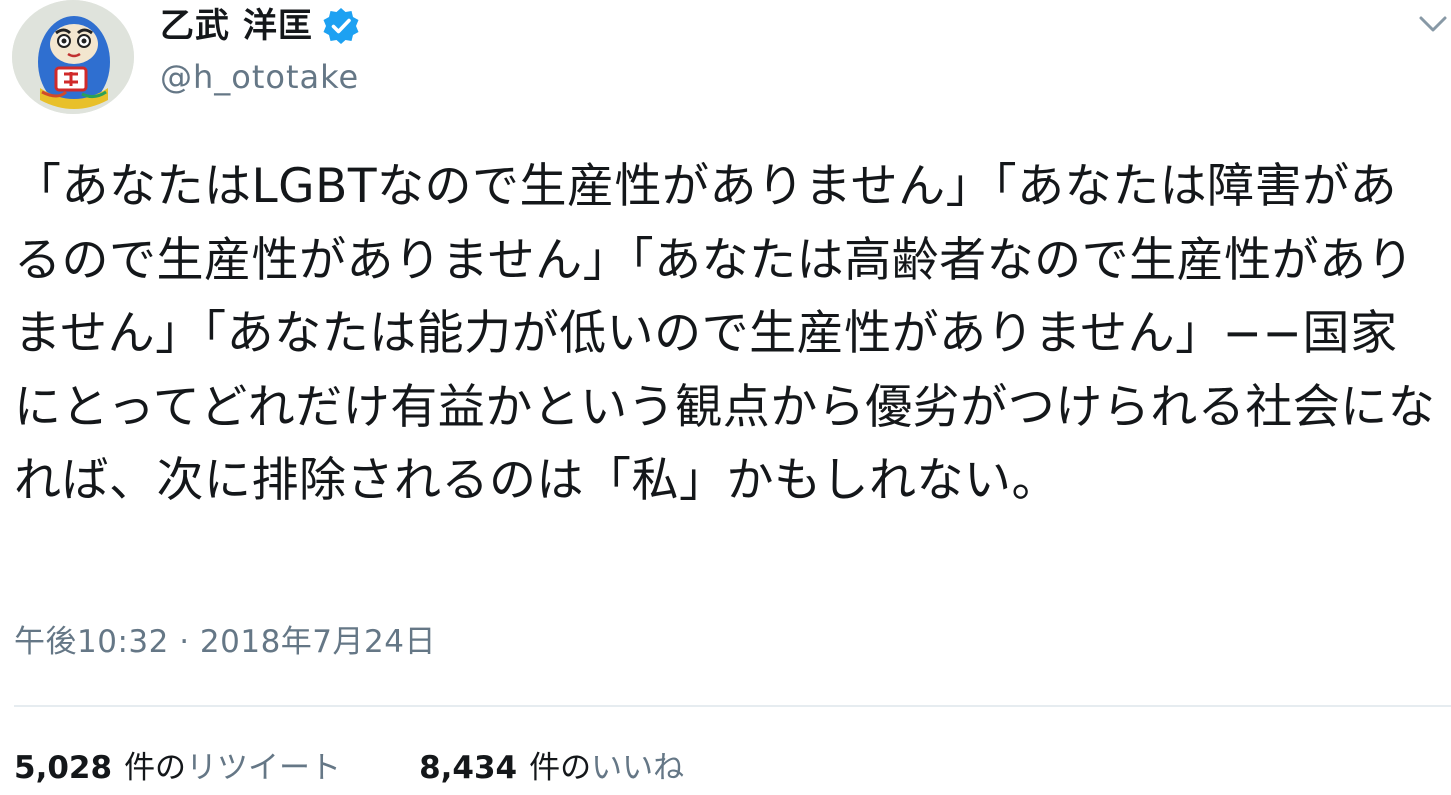  I want to click on like-count-unit: 件の, so click(560, 768).